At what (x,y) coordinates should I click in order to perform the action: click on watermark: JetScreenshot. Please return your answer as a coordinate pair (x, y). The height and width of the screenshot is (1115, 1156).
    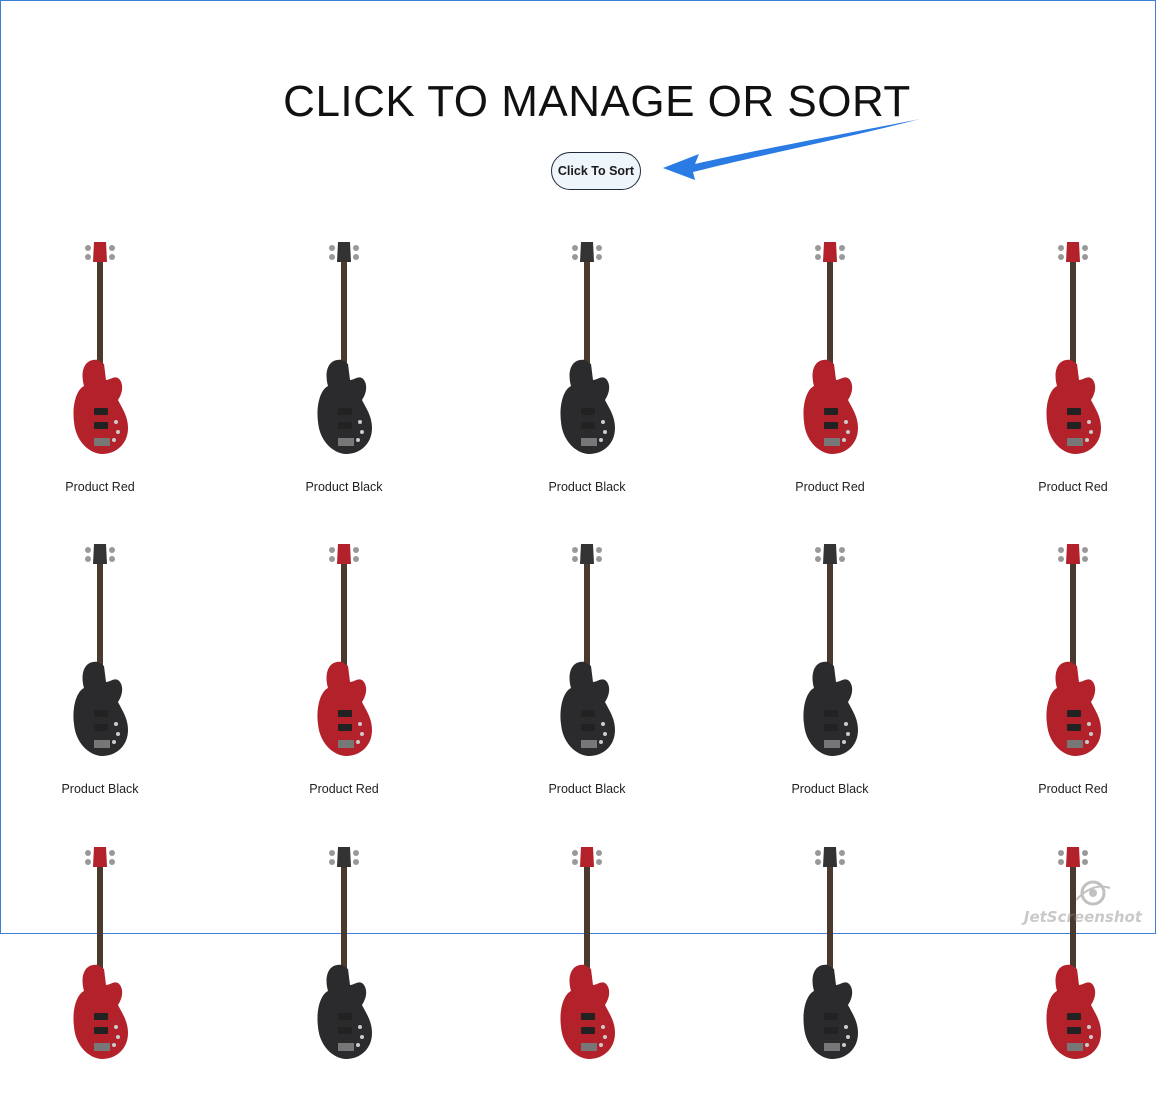
    Looking at the image, I should click on (1086, 904).